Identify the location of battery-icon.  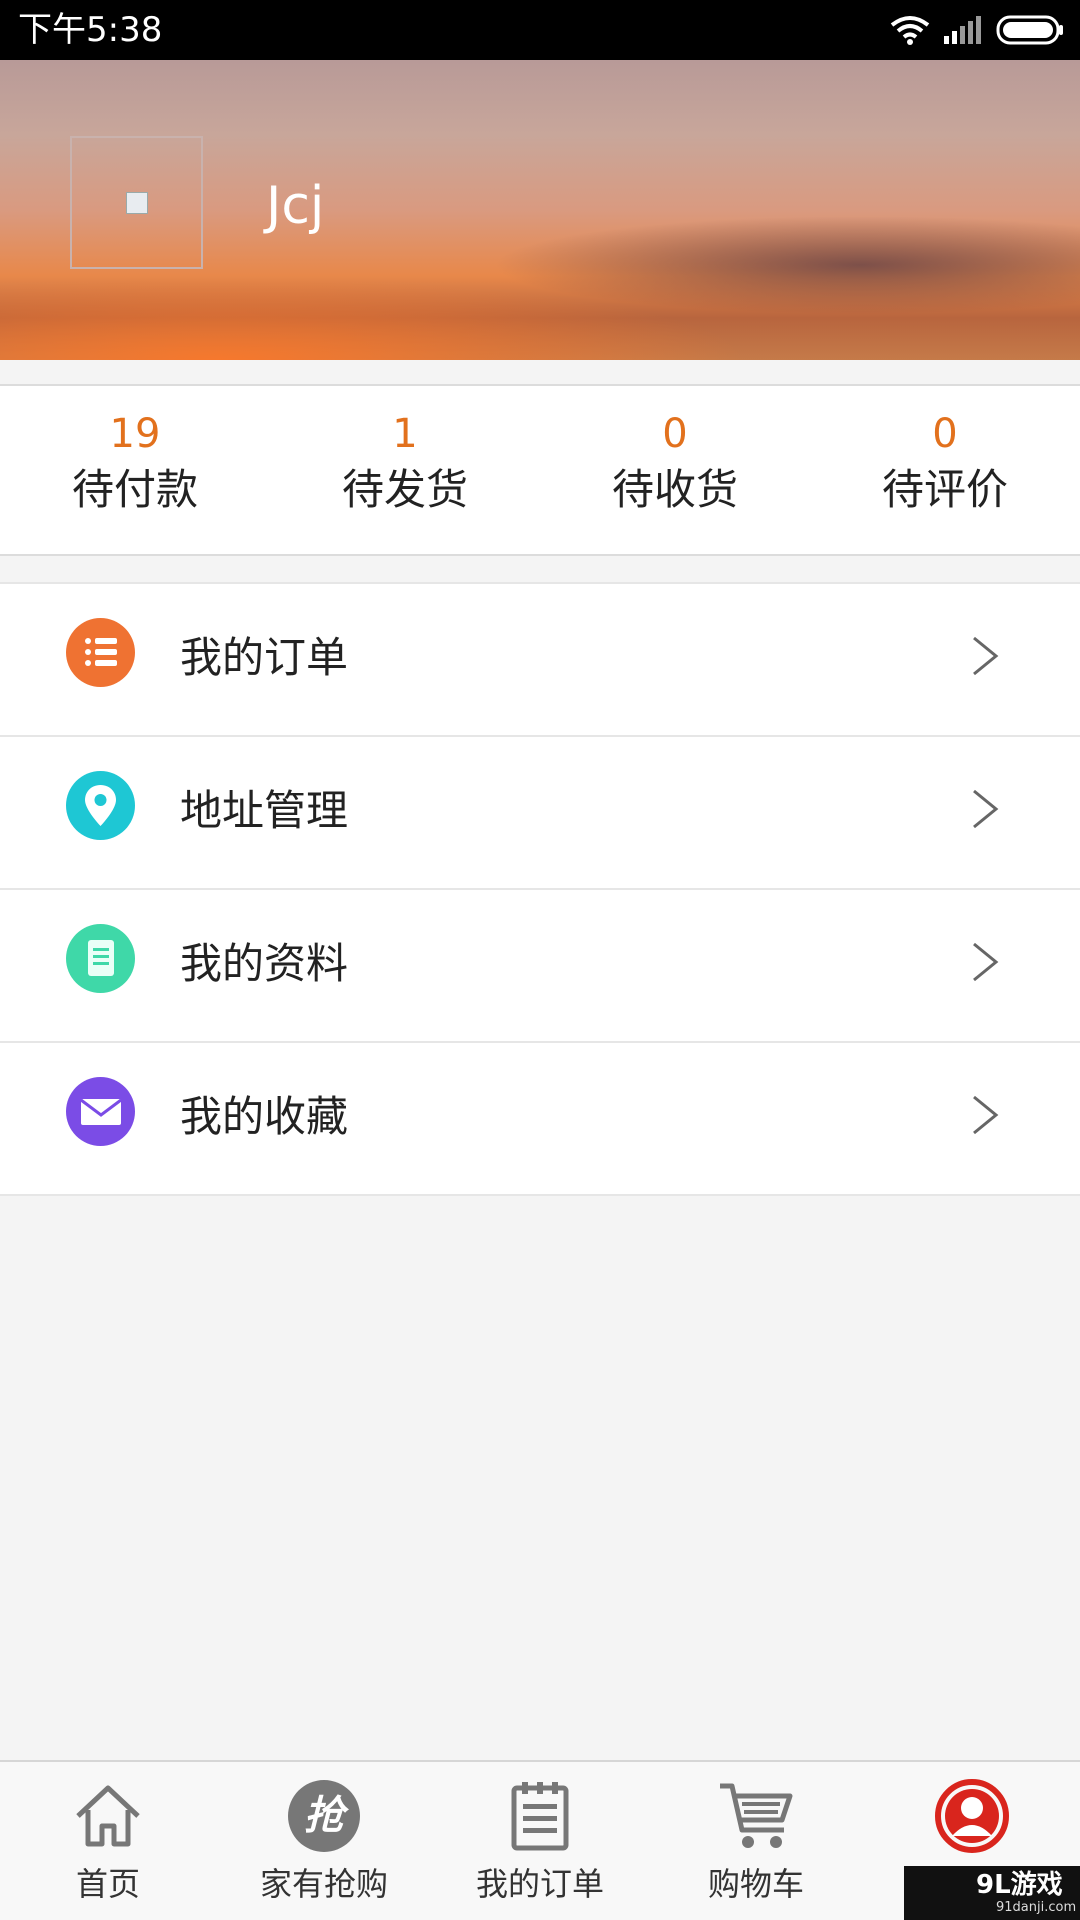
(1029, 30).